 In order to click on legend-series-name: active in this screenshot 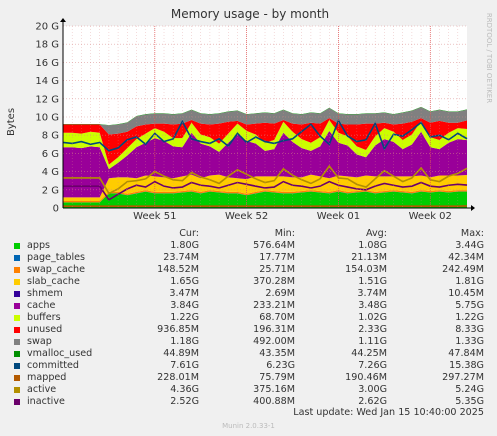, I will do `click(42, 389)`.